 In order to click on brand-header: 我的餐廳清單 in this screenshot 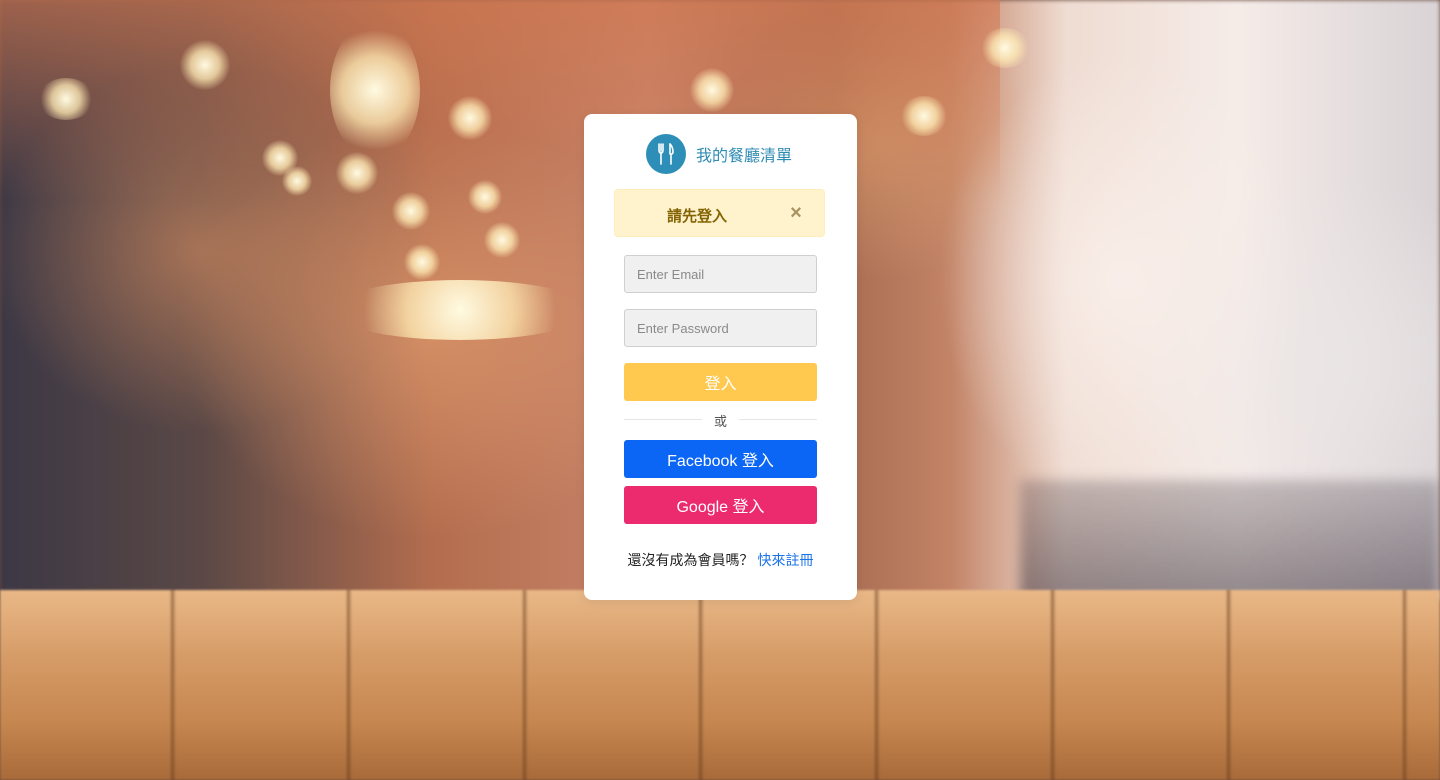, I will do `click(719, 154)`.